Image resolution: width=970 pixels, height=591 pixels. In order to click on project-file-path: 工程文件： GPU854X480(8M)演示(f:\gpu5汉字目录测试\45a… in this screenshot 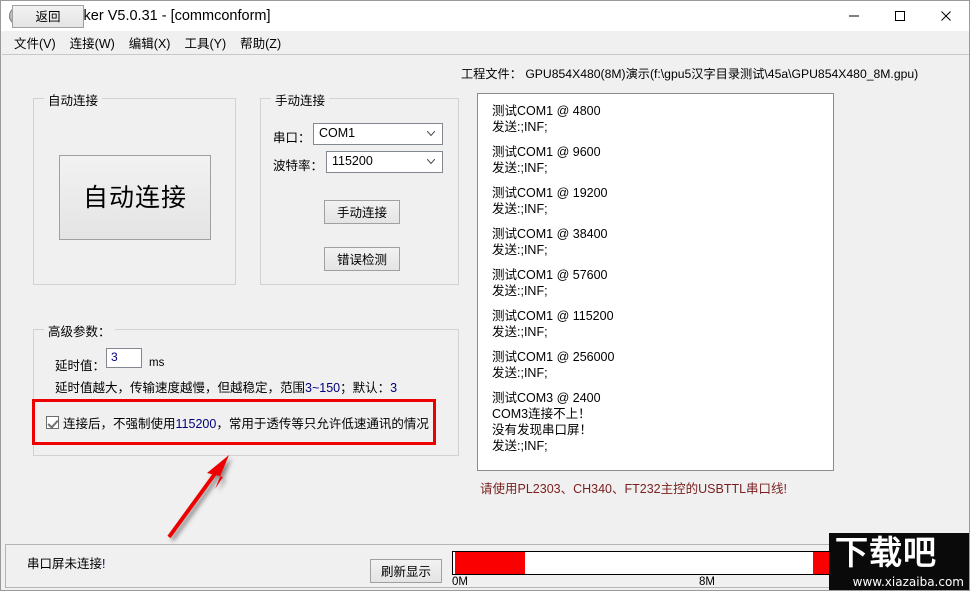, I will do `click(690, 74)`.